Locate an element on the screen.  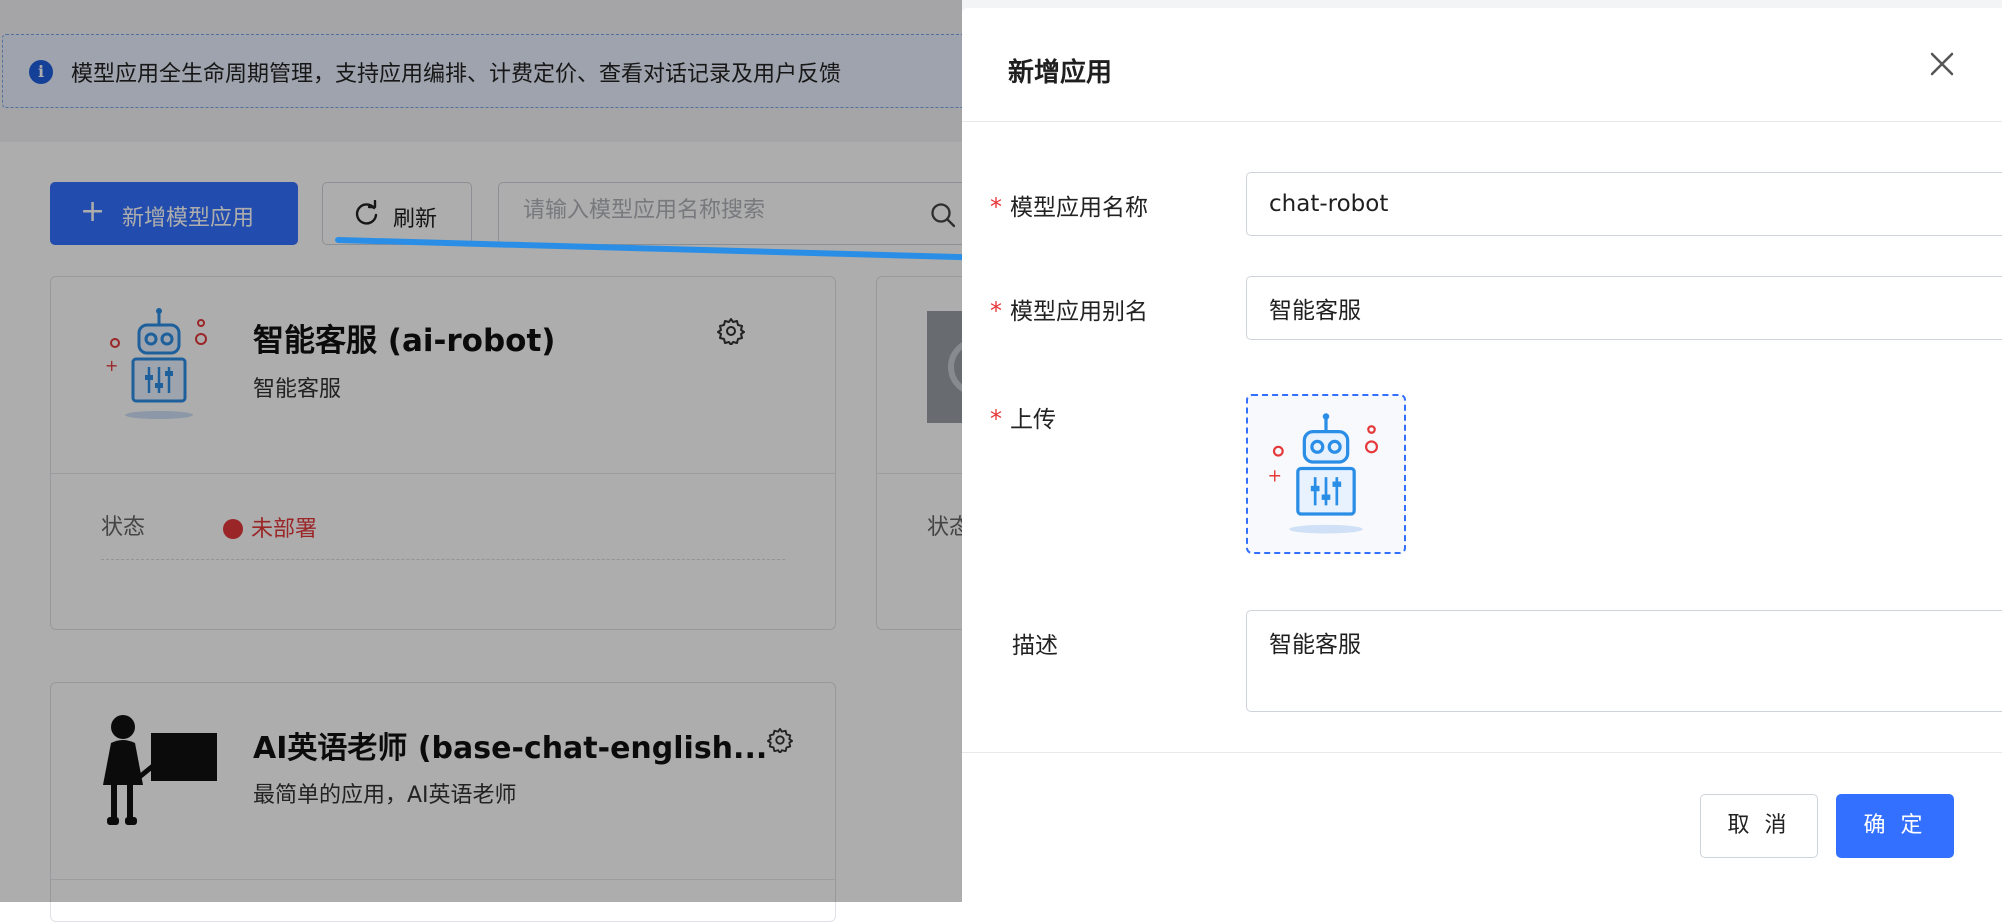
drawer-header: 新增应用 is located at coordinates (1482, 65).